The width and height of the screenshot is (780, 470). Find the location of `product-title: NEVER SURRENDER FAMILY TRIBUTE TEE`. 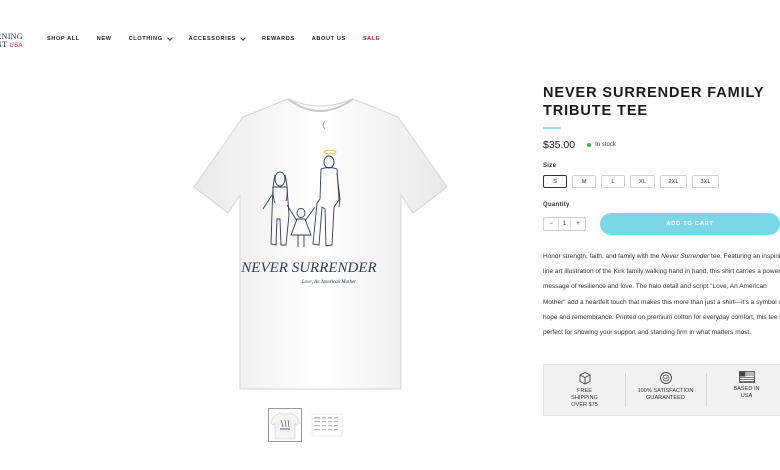

product-title: NEVER SURRENDER FAMILY TRIBUTE TEE is located at coordinates (654, 102).